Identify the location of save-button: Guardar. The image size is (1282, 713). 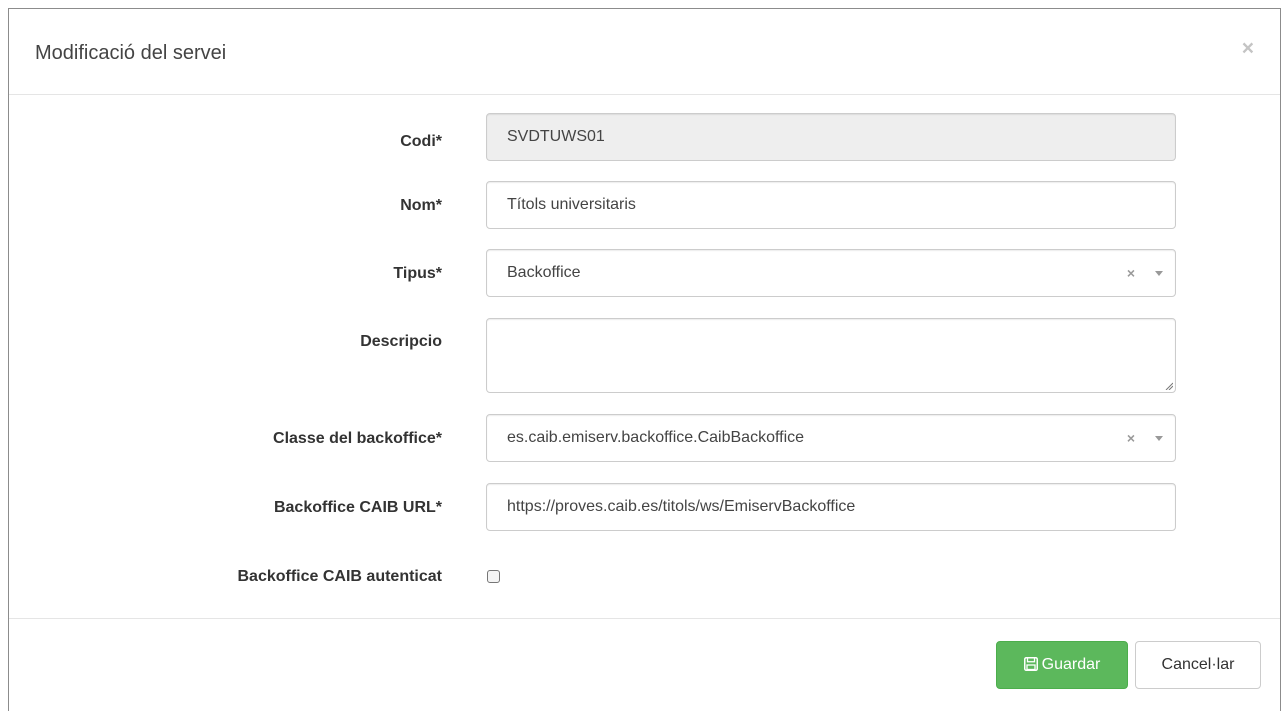
(1062, 665).